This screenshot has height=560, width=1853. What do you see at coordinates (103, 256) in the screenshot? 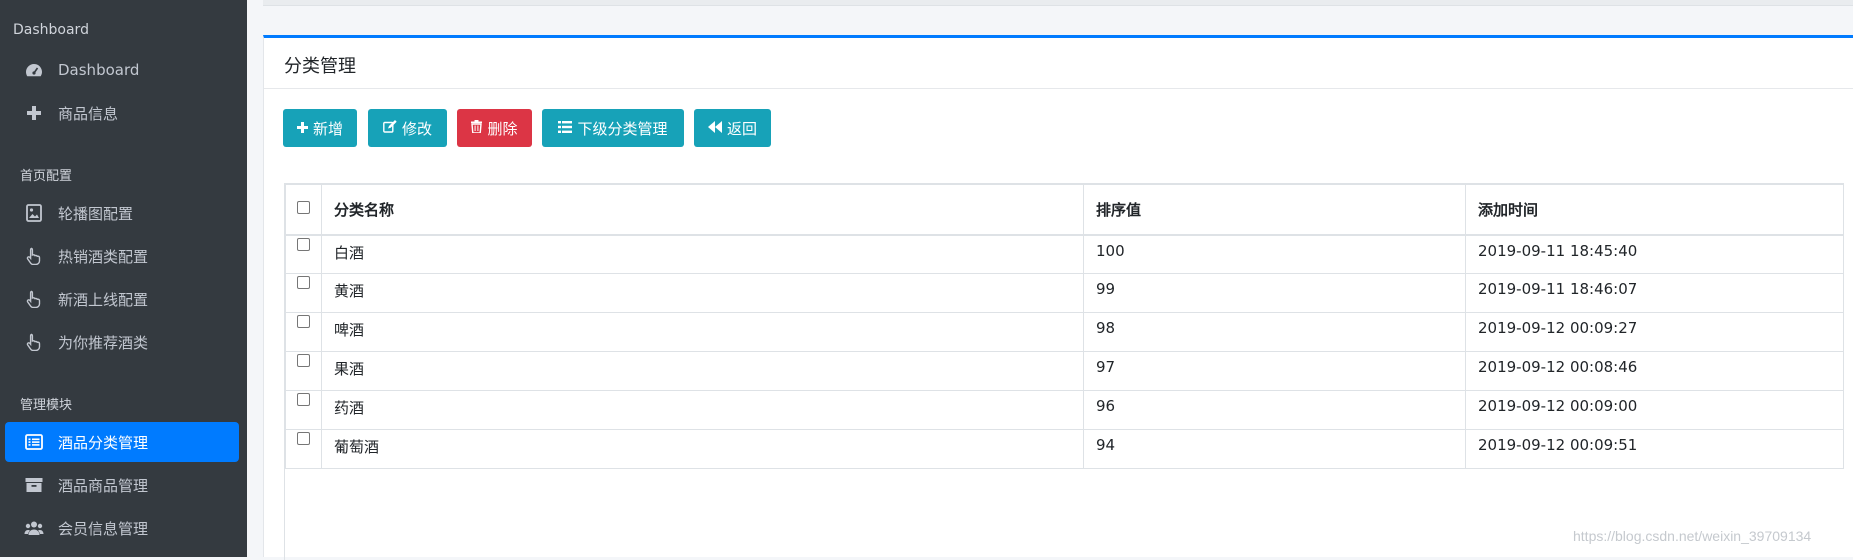
I see `sidebar-item-label: 热销酒类配置` at bounding box center [103, 256].